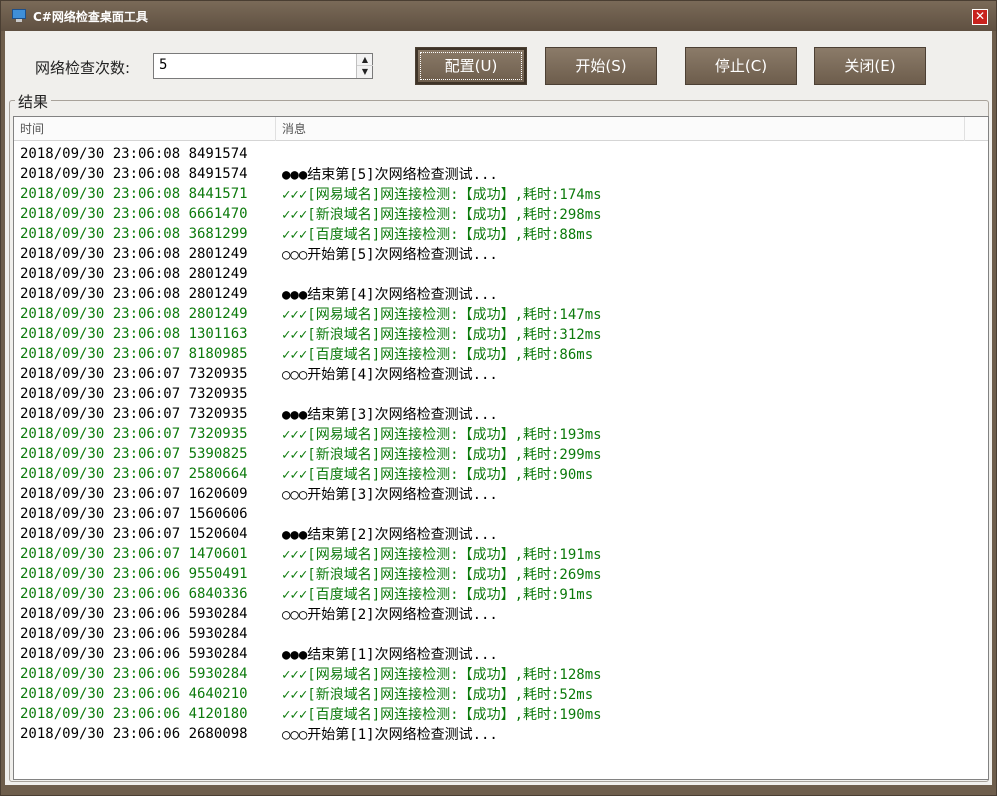 The image size is (997, 796). What do you see at coordinates (134, 234) in the screenshot?
I see `row-time-cell: 2018/09/30 23:06:08 3681299` at bounding box center [134, 234].